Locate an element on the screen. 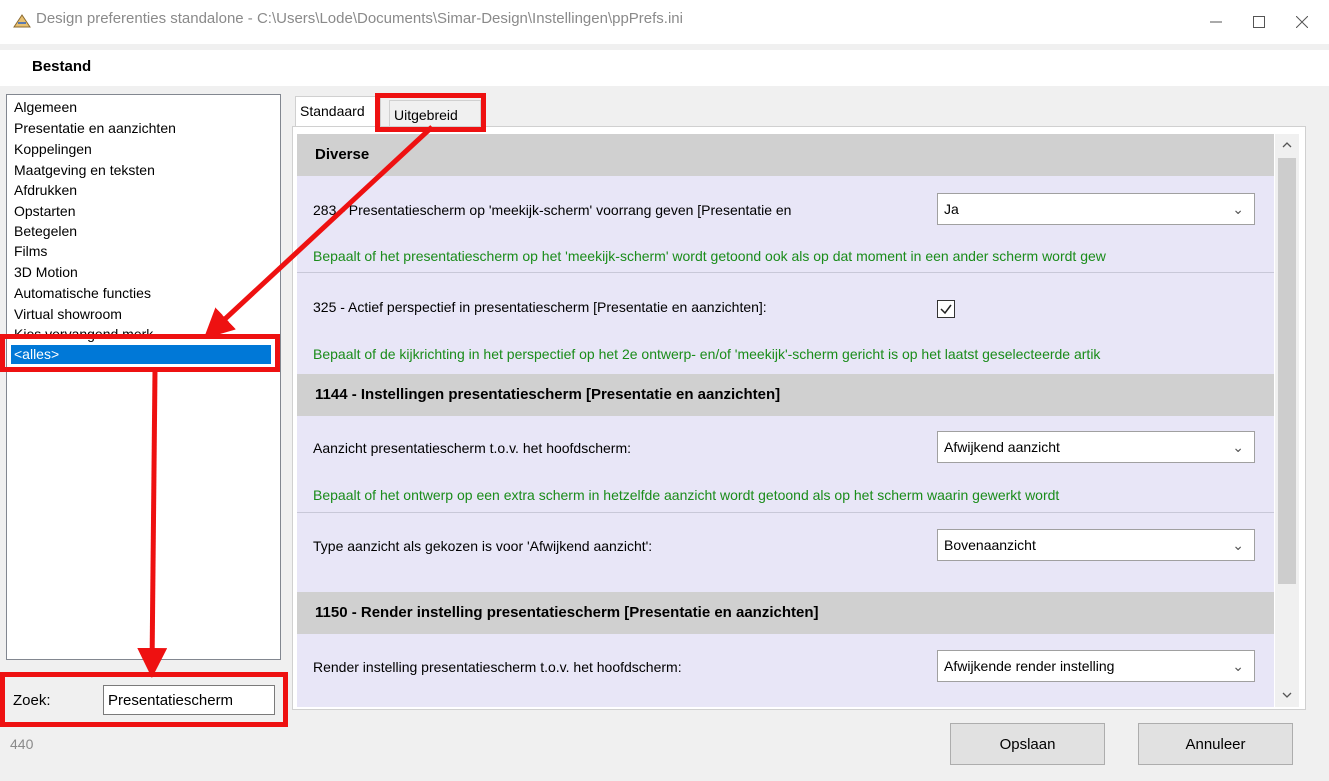  minimize-icon is located at coordinates (1216, 22).